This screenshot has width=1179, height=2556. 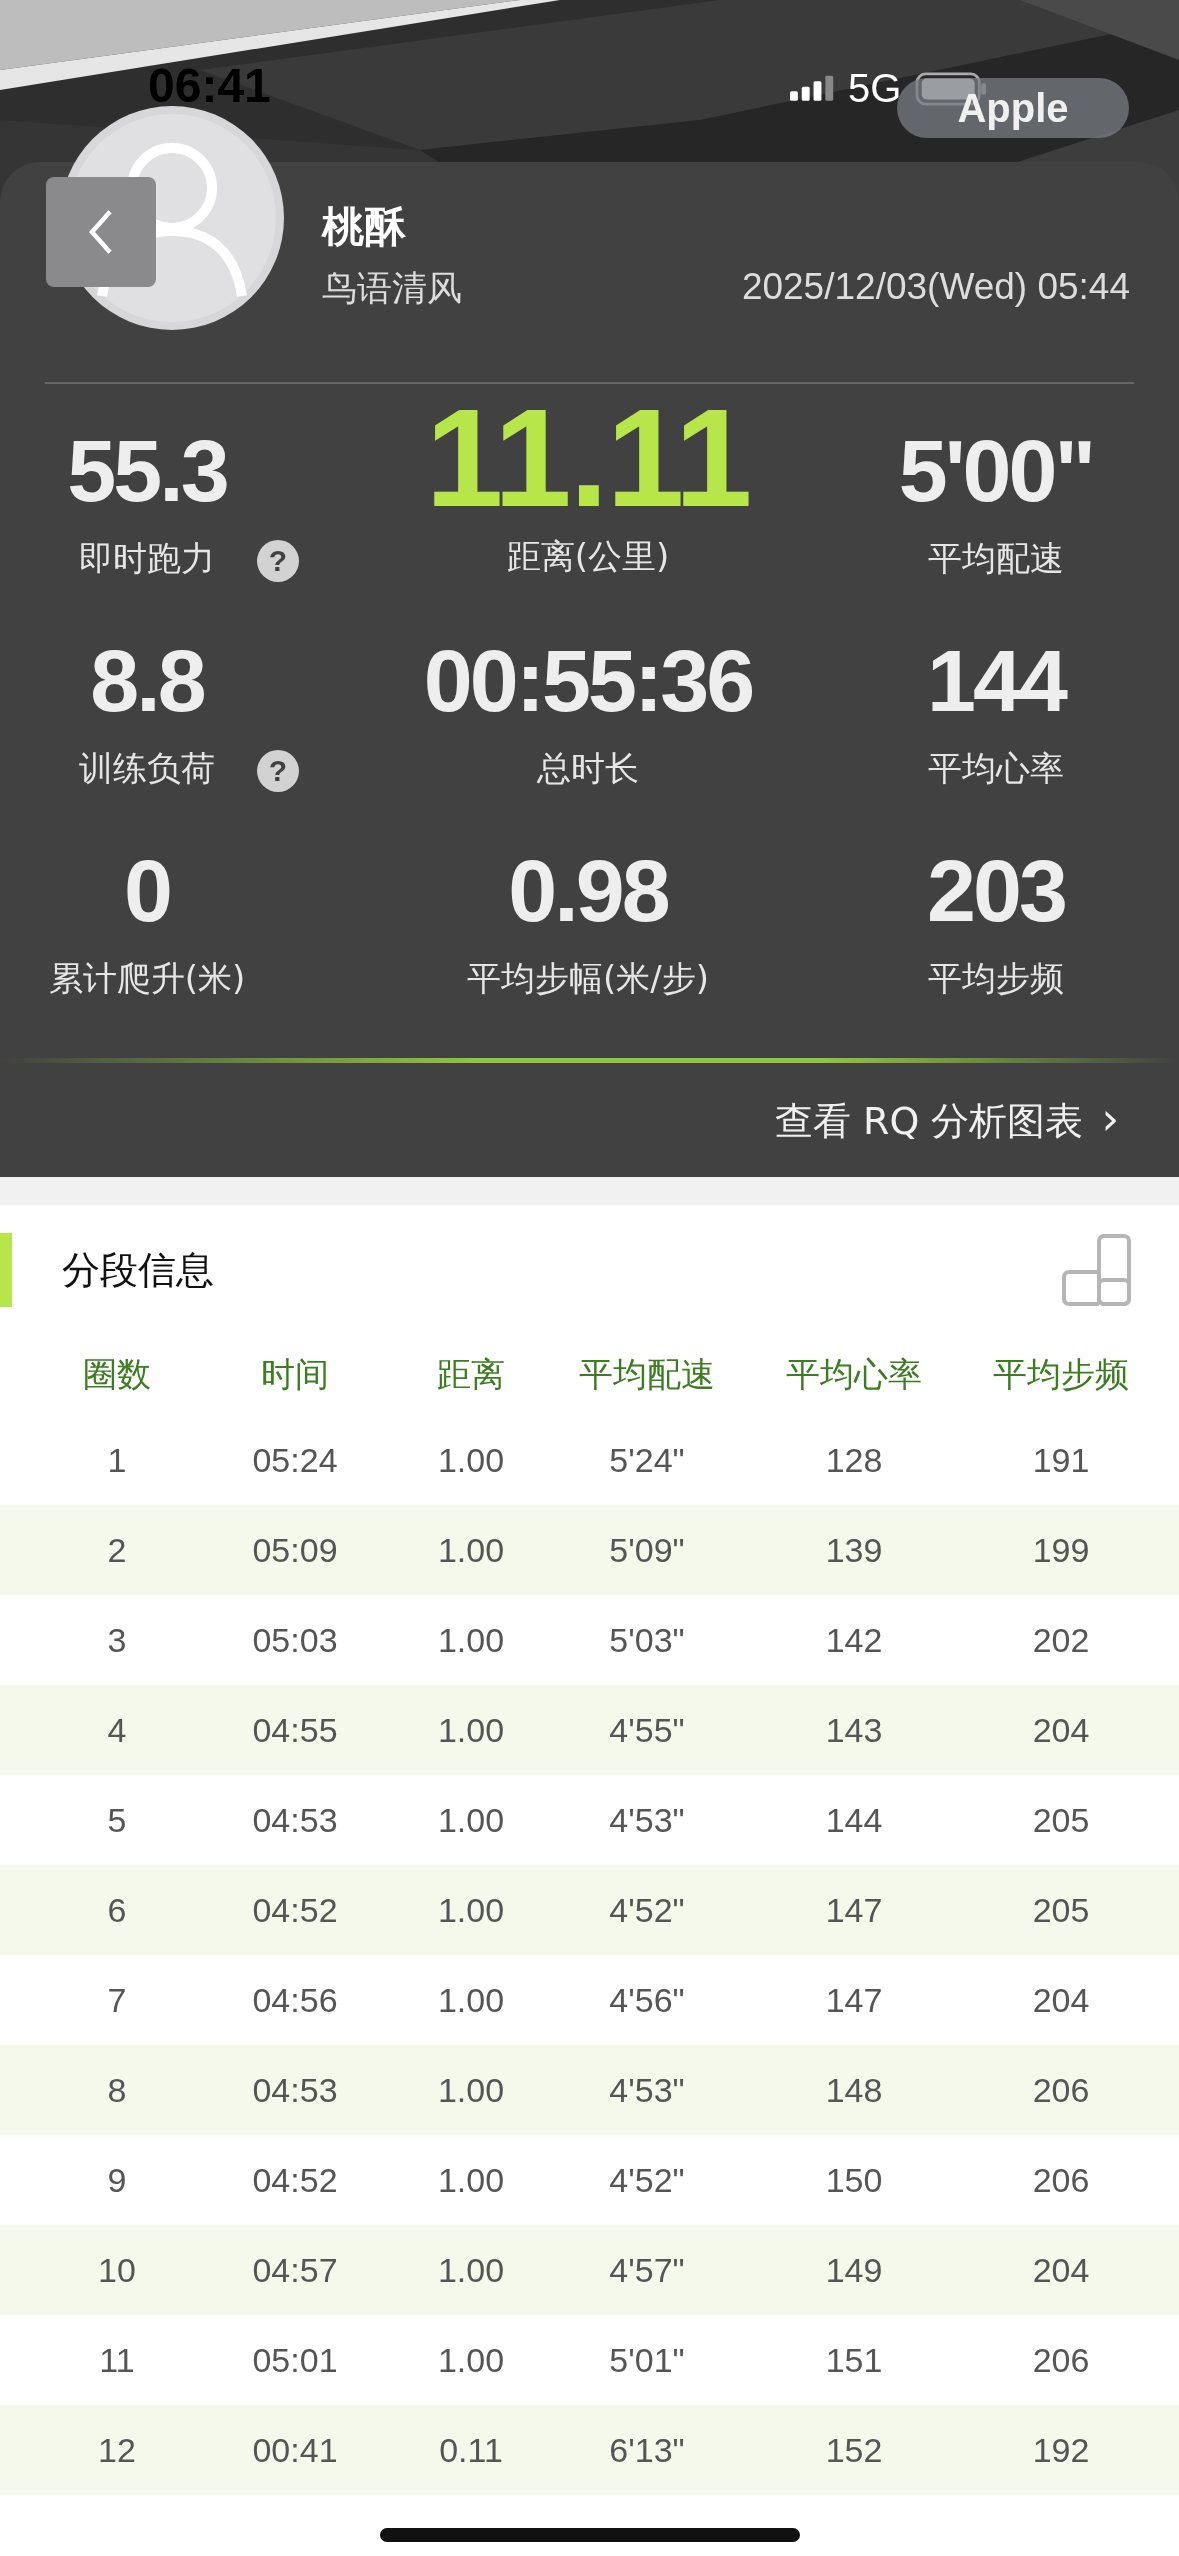 What do you see at coordinates (147, 558) in the screenshot?
I see `stat-label: 即时跑力` at bounding box center [147, 558].